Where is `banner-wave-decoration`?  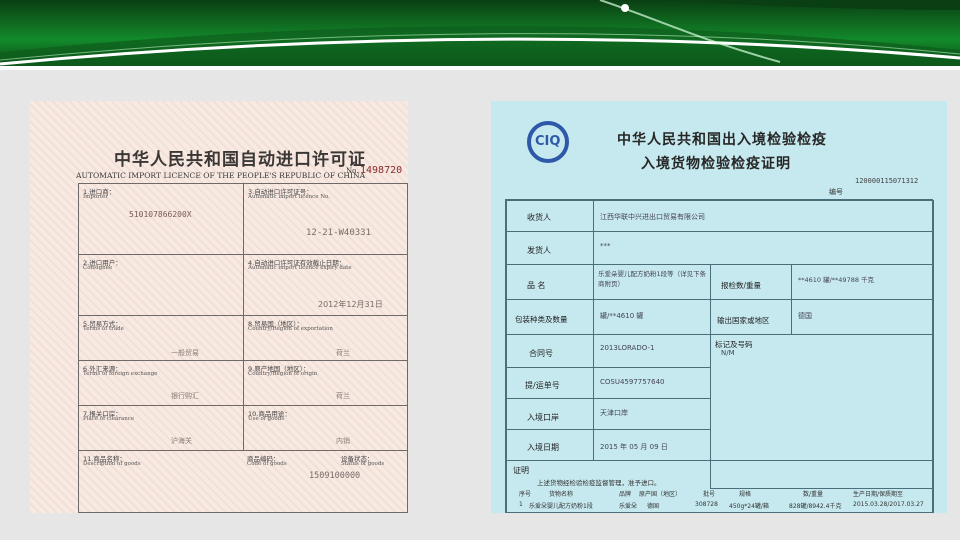
banner-wave-decoration is located at coordinates (480, 33).